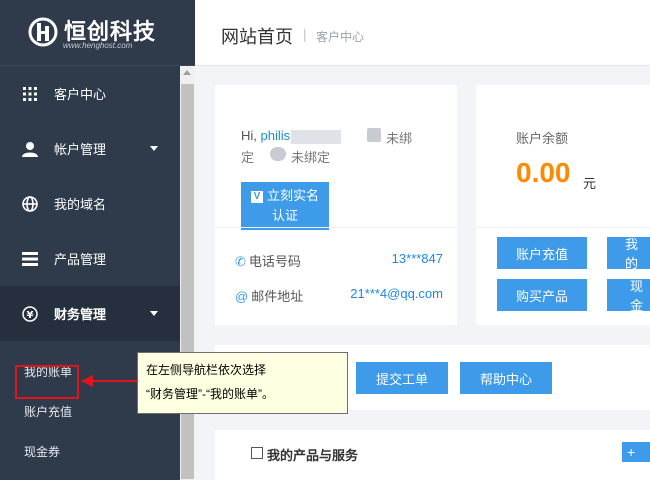 The height and width of the screenshot is (480, 650). I want to click on phone-icon: ✆, so click(240, 261).